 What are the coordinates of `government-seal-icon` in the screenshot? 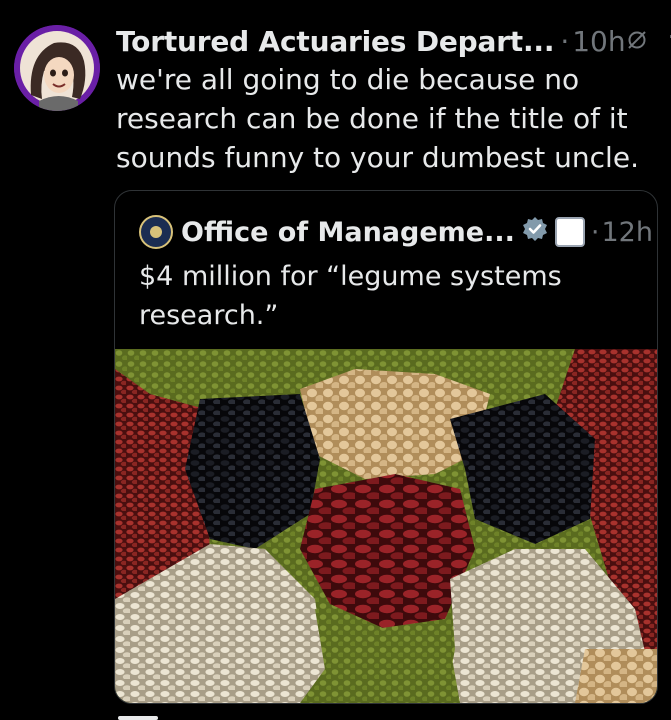 It's located at (156, 232).